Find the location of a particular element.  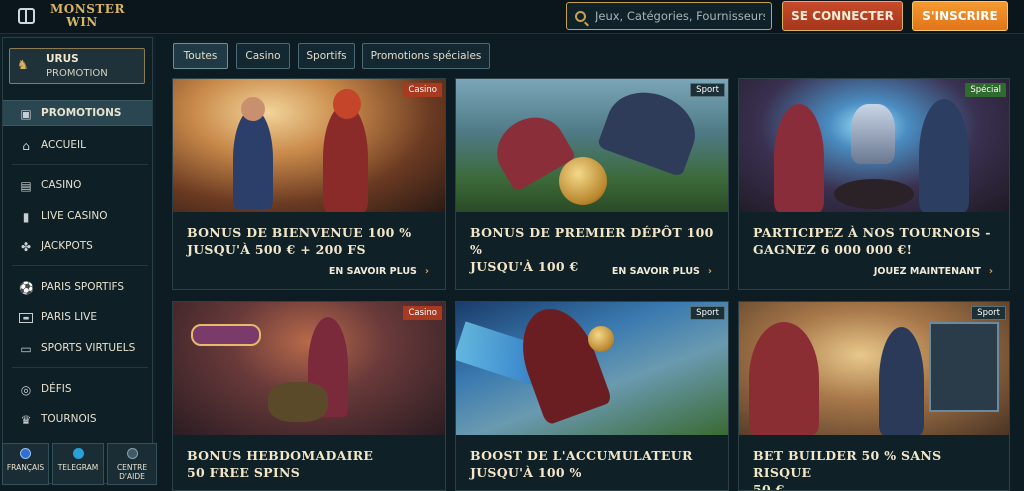

monitor-icon: ▭ is located at coordinates (26, 349).